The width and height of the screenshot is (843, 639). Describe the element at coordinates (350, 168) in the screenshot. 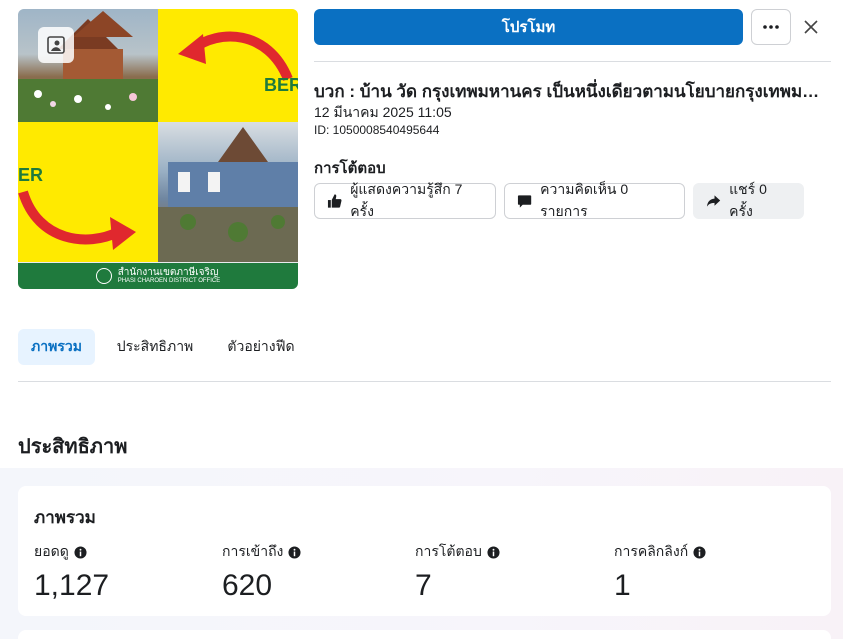

I see `engagement-label: การโต้ตอบ` at that location.